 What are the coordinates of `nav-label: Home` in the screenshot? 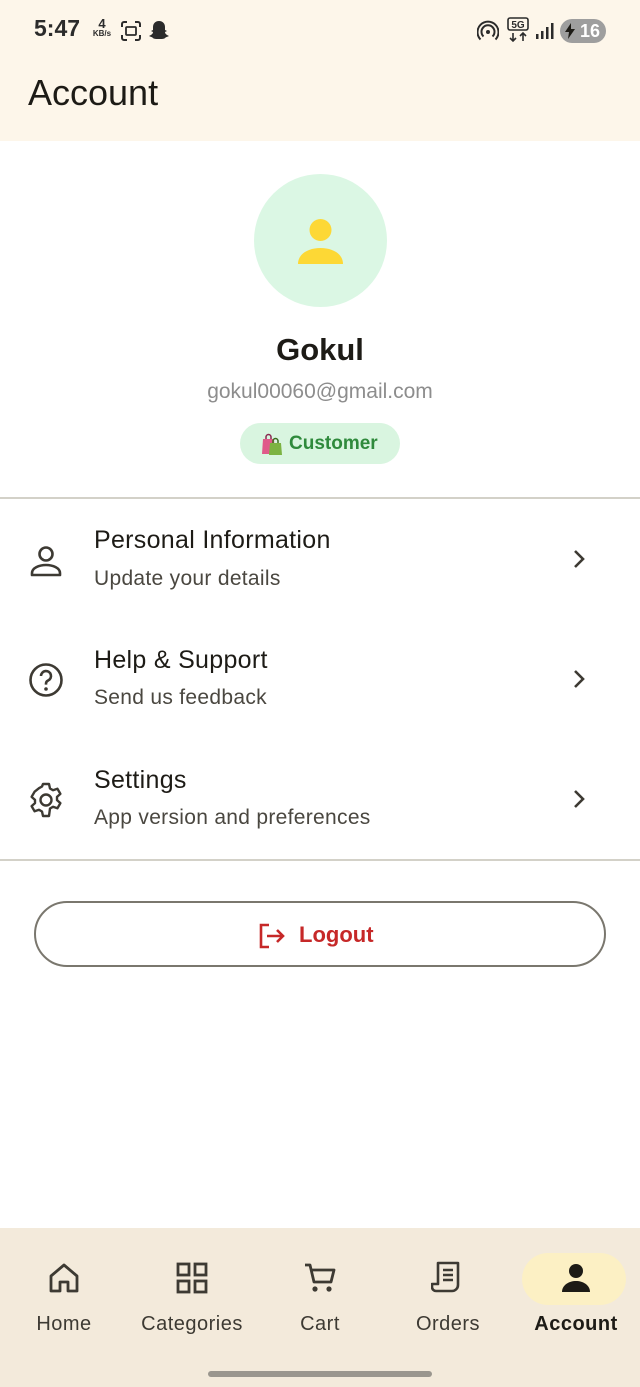 It's located at (64, 1324).